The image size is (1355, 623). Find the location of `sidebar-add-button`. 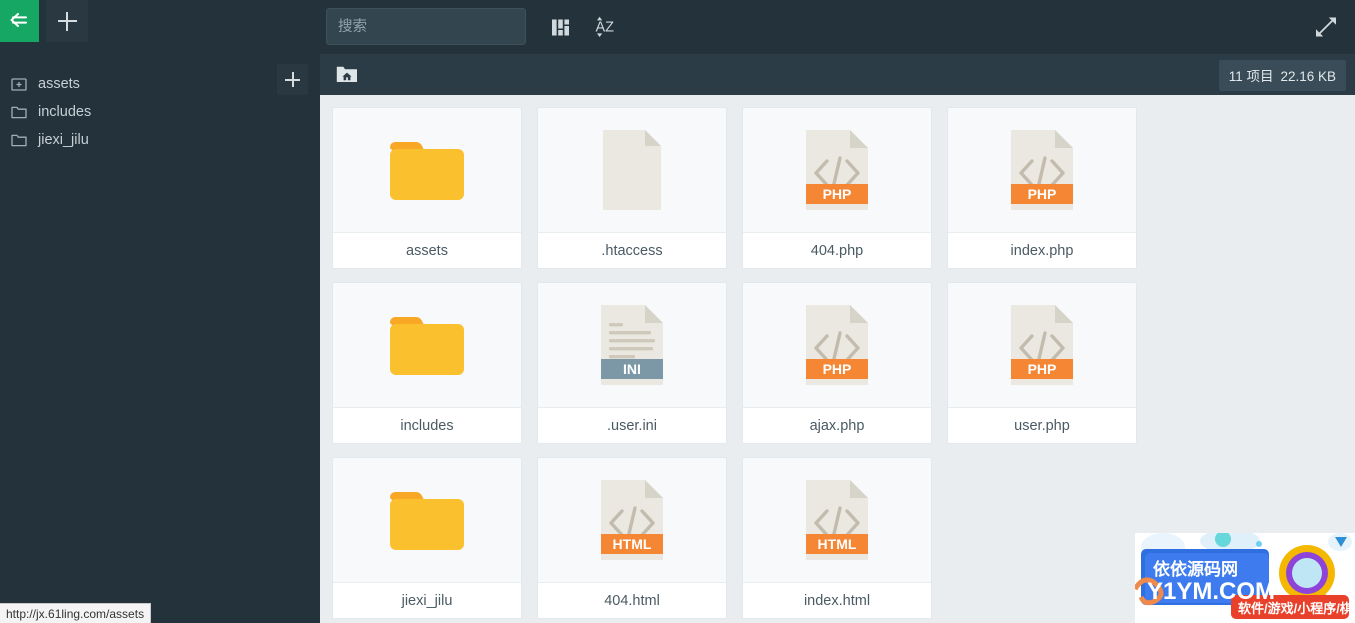

sidebar-add-button is located at coordinates (292, 79).